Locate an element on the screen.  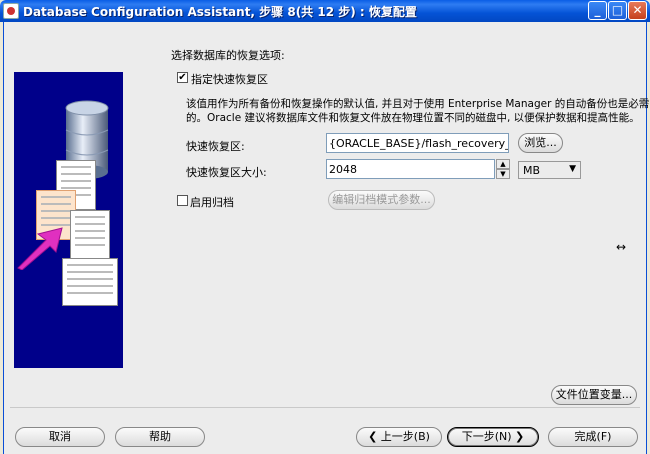
next-button: 下一步(N) ❯ is located at coordinates (493, 437).